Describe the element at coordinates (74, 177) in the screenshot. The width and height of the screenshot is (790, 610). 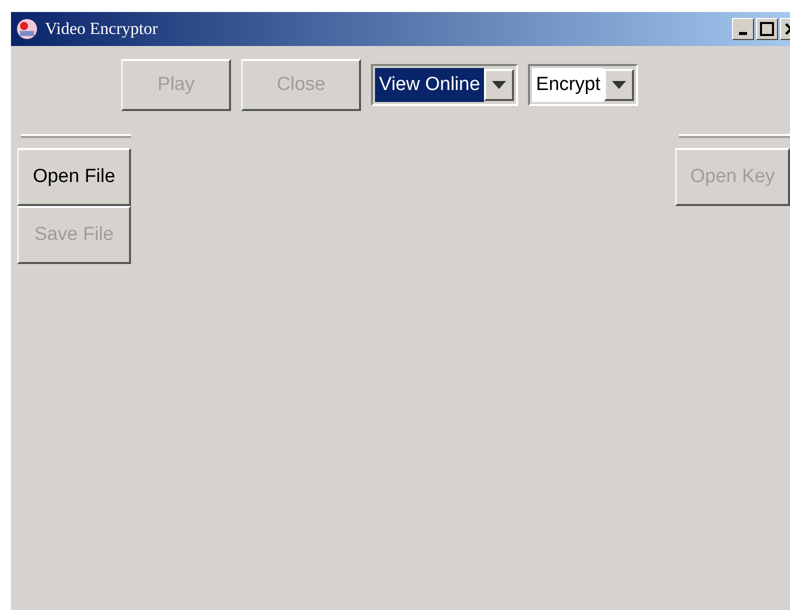
I see `toolbar-button: Open File` at that location.